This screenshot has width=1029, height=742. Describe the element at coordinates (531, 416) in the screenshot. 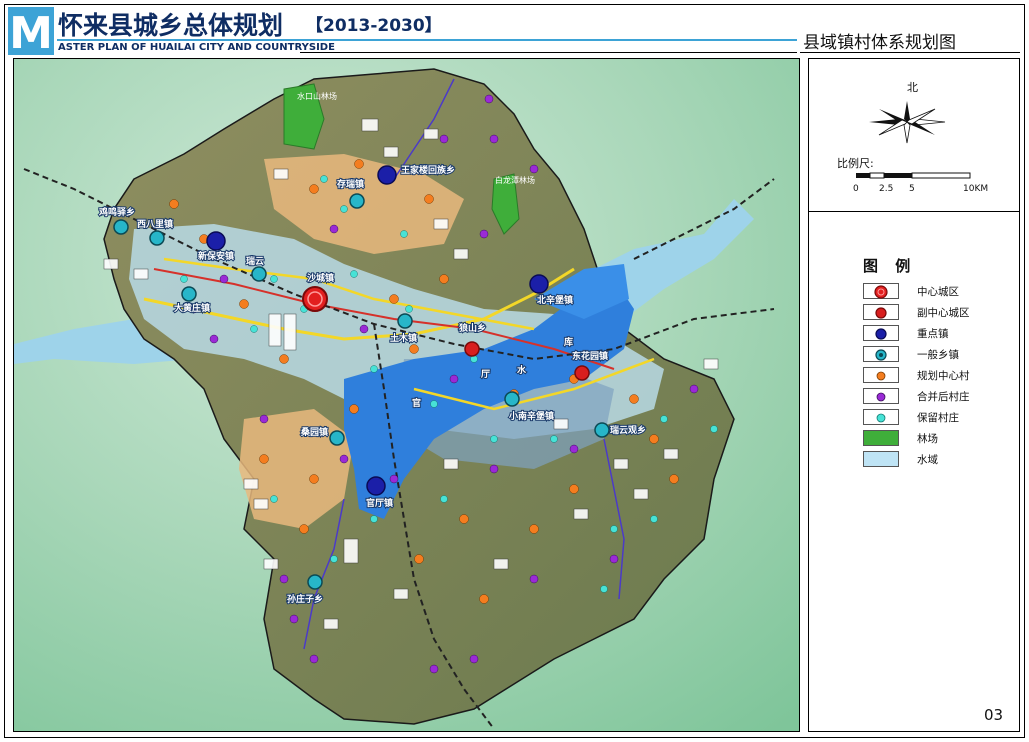

I see `place-label: 小南辛堡镇` at that location.